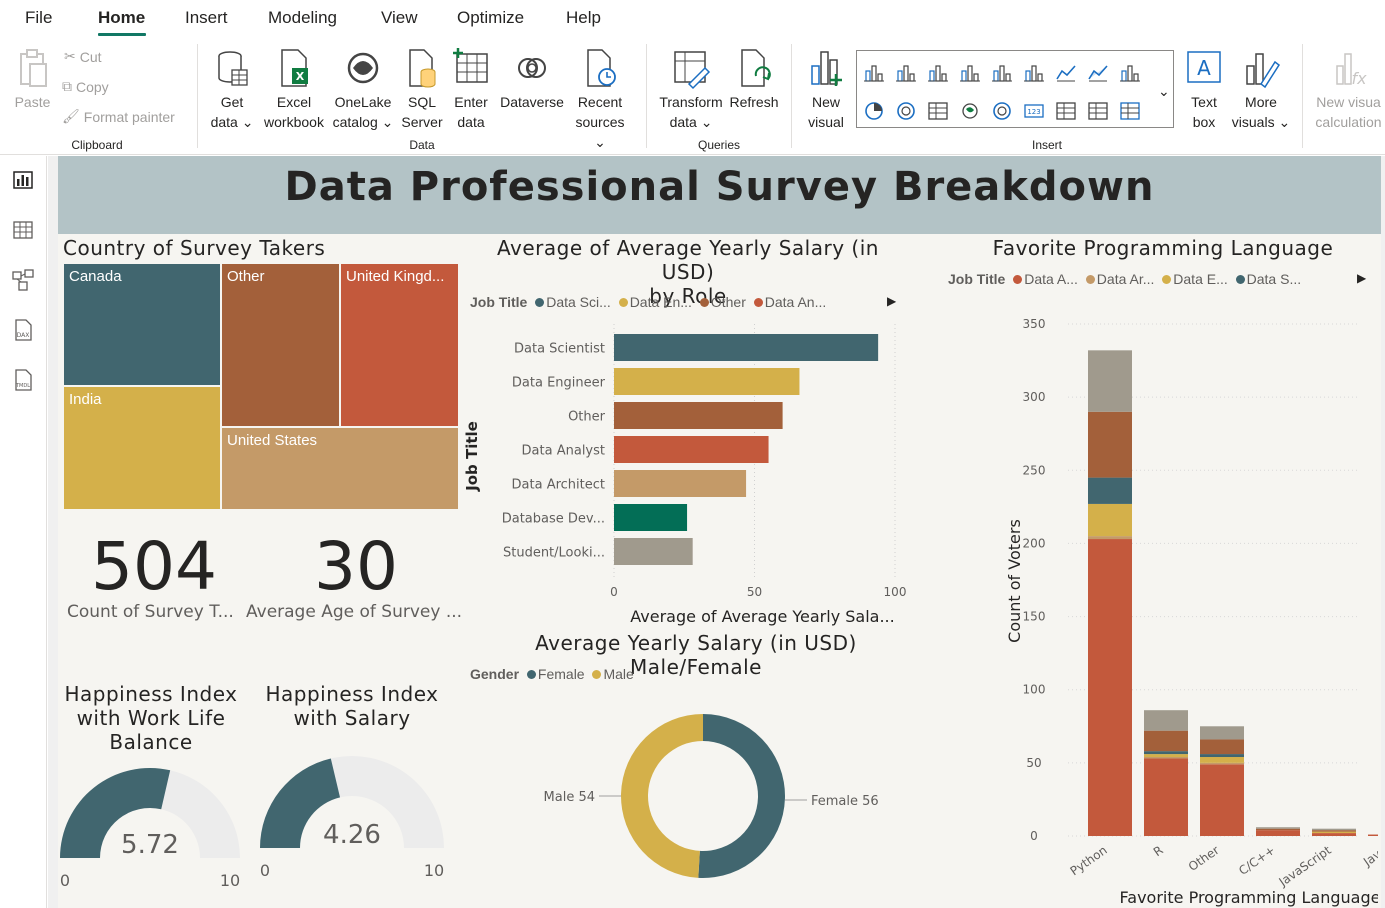 The width and height of the screenshot is (1385, 908). I want to click on new-visual-button: New visual, so click(826, 89).